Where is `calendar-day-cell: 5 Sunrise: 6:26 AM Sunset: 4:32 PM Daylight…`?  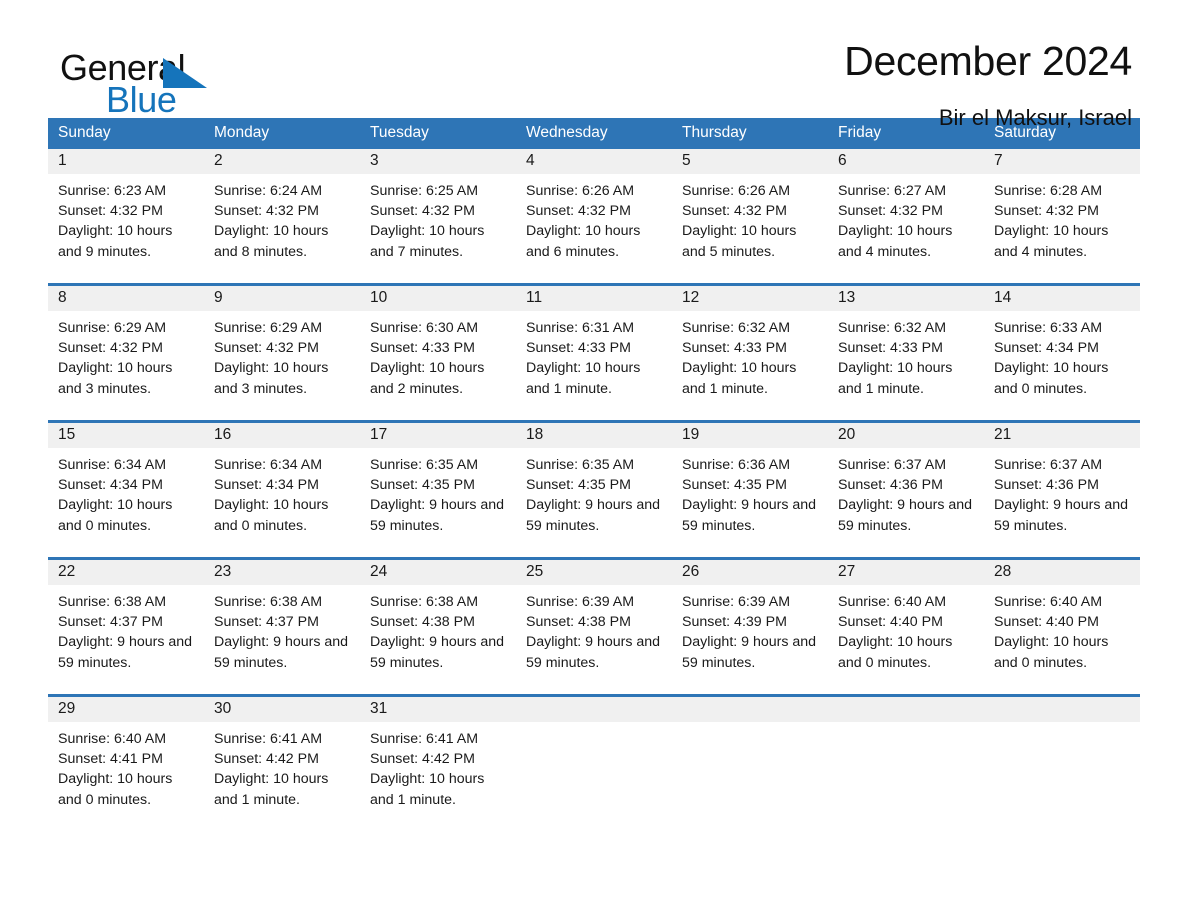
calendar-day-cell: 5 Sunrise: 6:26 AM Sunset: 4:32 PM Daylight… is located at coordinates (750, 217).